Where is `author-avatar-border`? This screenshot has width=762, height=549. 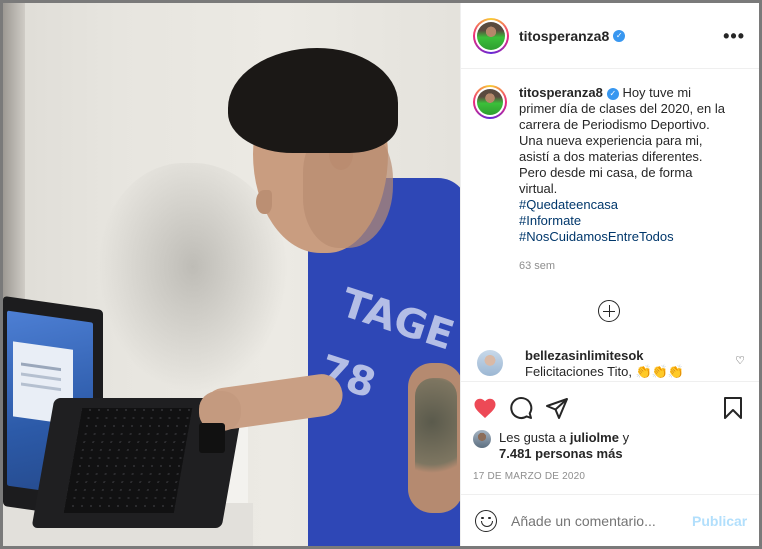 author-avatar-border is located at coordinates (491, 35).